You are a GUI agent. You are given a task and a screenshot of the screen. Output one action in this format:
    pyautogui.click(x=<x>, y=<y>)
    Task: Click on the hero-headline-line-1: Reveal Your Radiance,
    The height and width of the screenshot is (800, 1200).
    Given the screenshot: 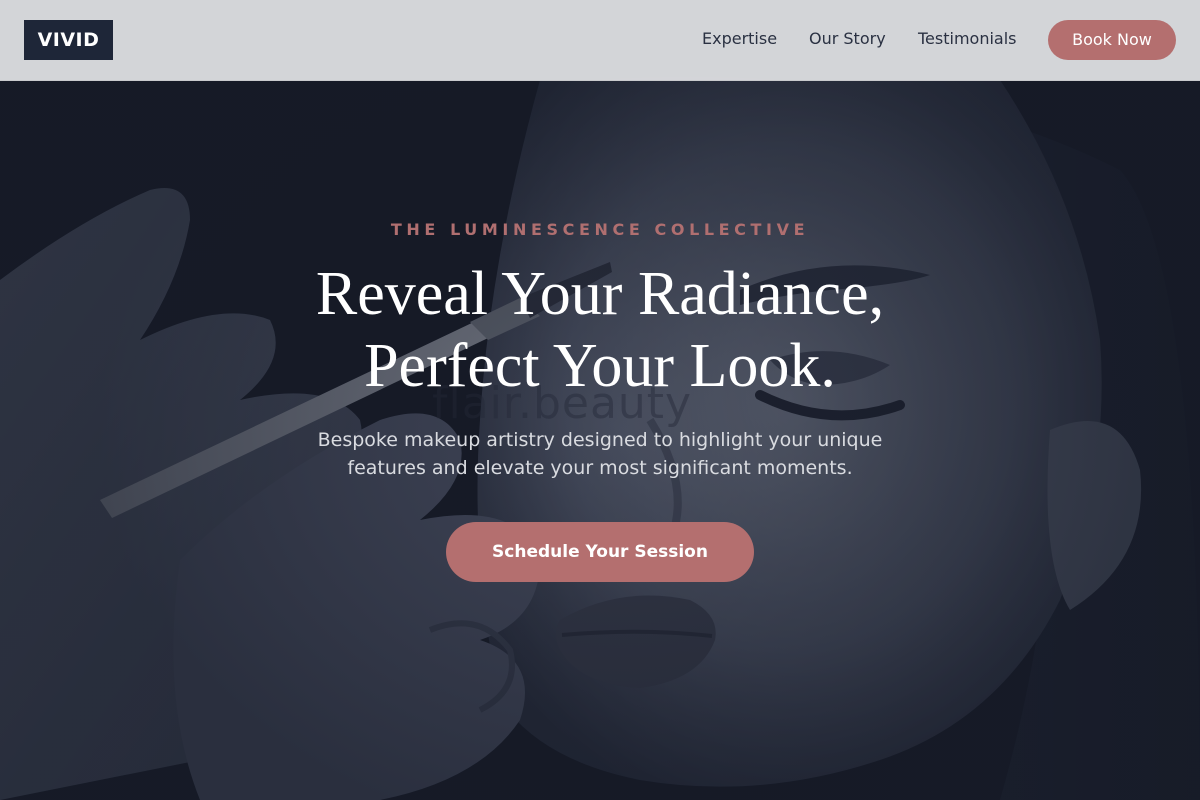 What is the action you would take?
    pyautogui.click(x=600, y=294)
    